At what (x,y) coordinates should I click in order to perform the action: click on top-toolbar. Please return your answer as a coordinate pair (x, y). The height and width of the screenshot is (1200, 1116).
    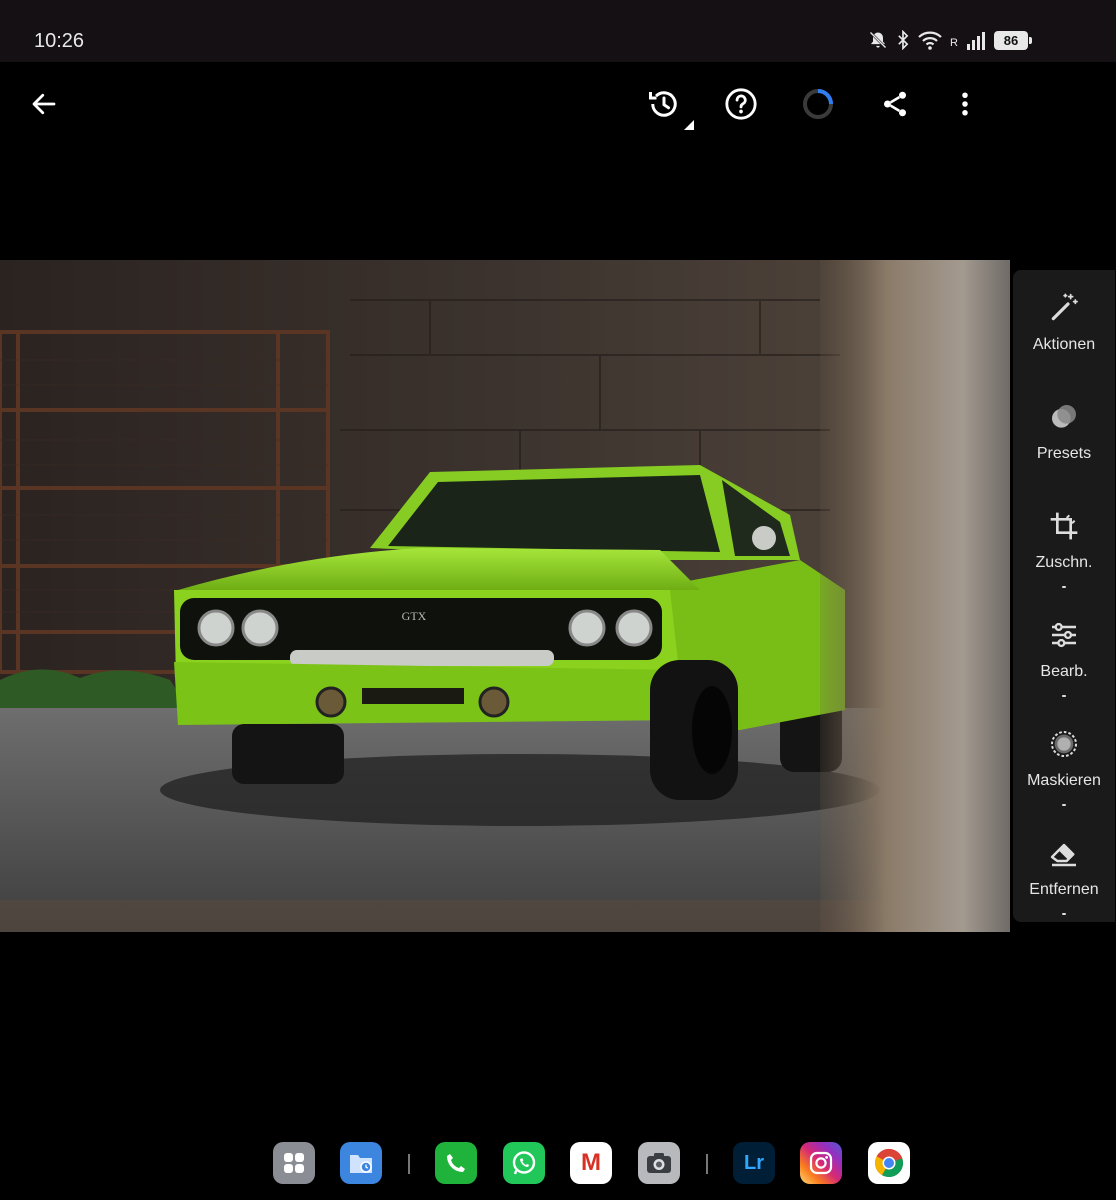
    Looking at the image, I should click on (558, 107).